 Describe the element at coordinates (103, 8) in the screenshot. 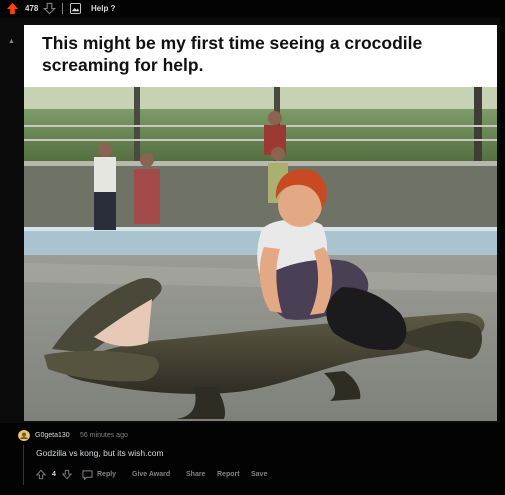

I see `post-title: Help ?` at that location.